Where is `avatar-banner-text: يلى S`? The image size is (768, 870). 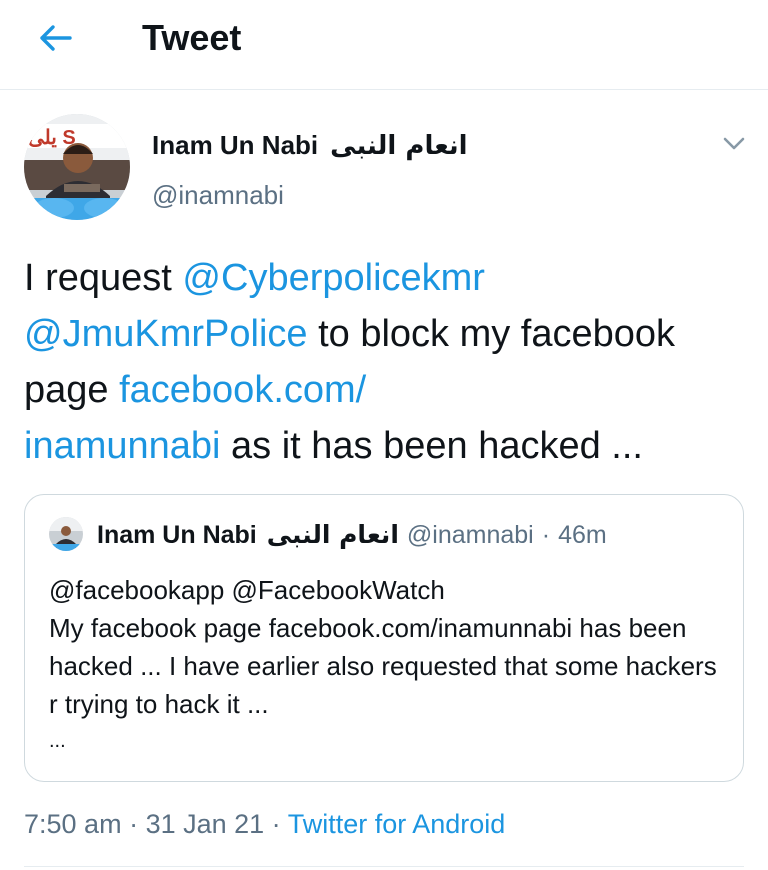
avatar-banner-text: يلى S is located at coordinates (52, 138).